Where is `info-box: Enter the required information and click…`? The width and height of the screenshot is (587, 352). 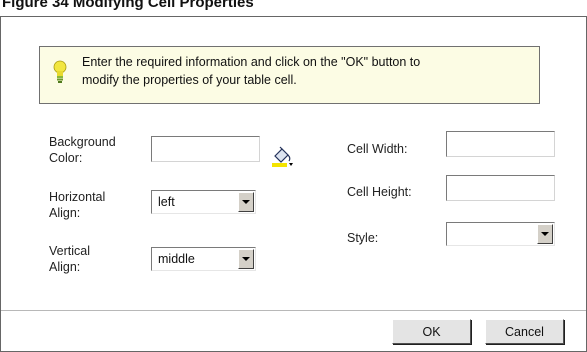 info-box: Enter the required information and click… is located at coordinates (289, 75).